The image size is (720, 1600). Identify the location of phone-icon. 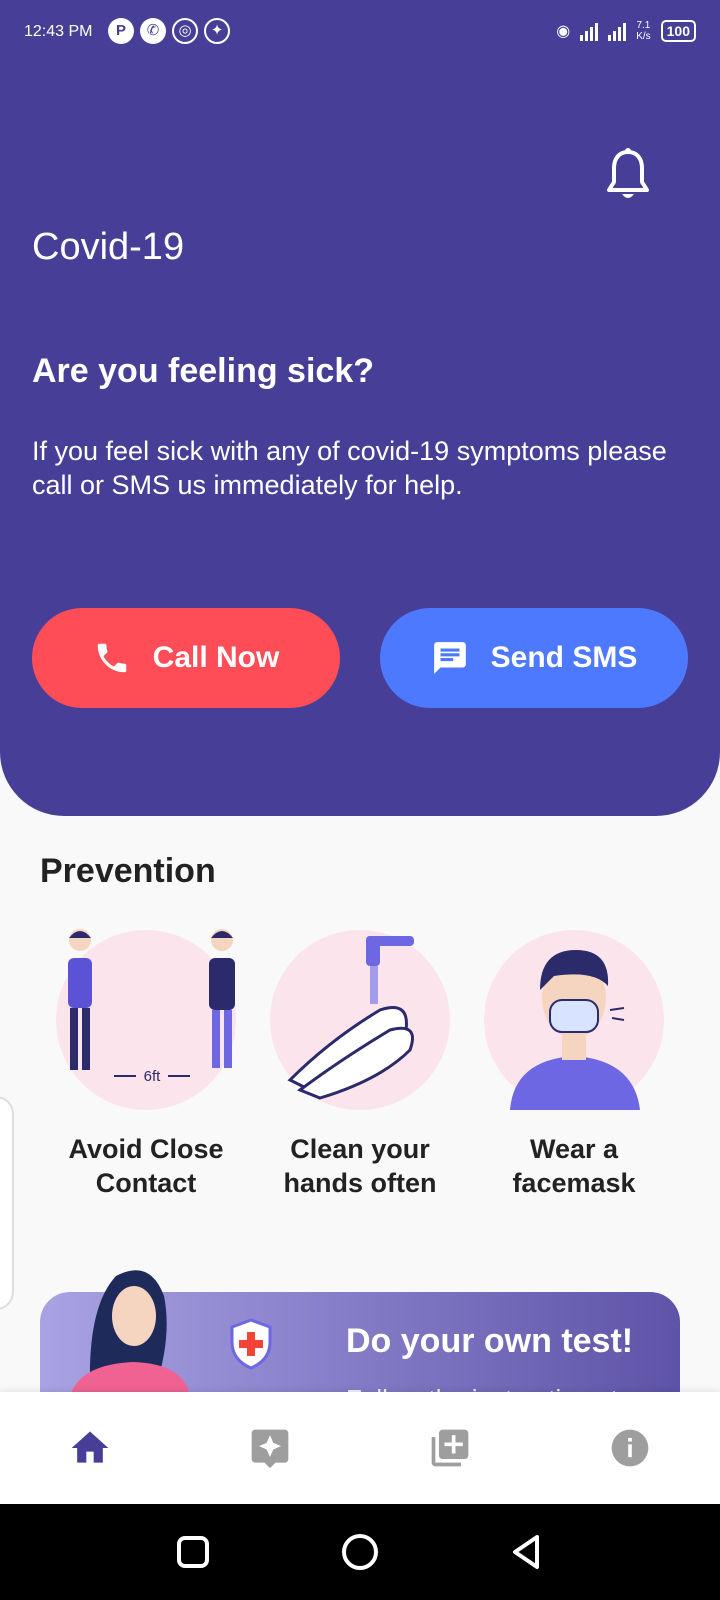
(111, 658).